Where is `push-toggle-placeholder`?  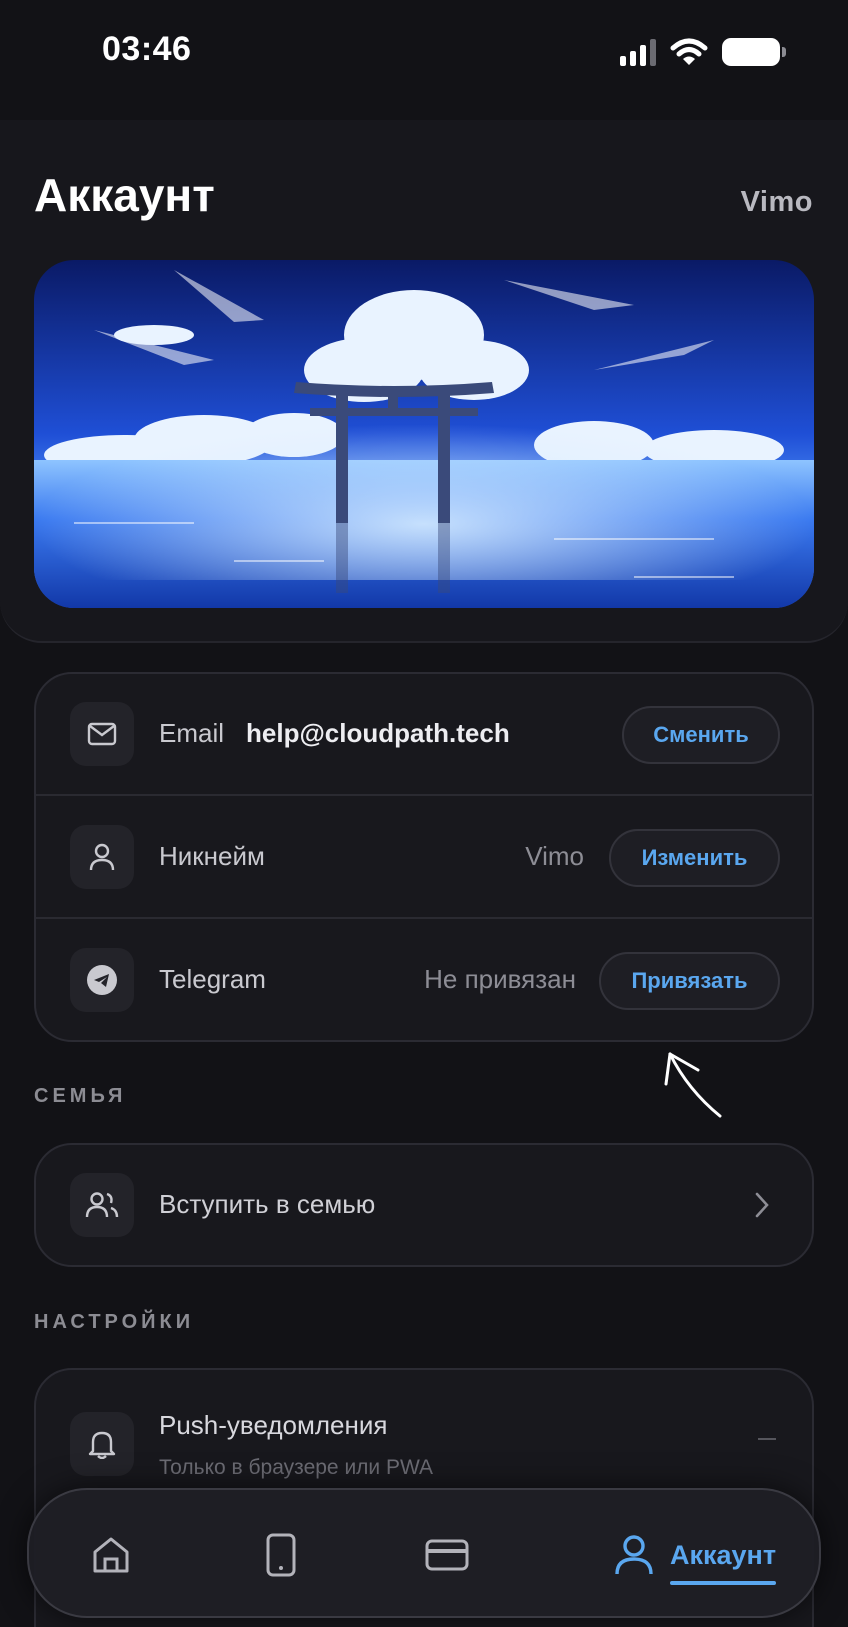 push-toggle-placeholder is located at coordinates (767, 1439).